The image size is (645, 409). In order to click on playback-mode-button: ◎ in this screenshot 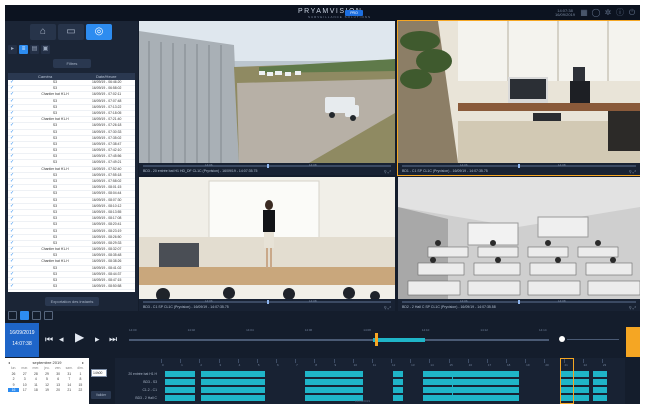, I will do `click(99, 32)`.